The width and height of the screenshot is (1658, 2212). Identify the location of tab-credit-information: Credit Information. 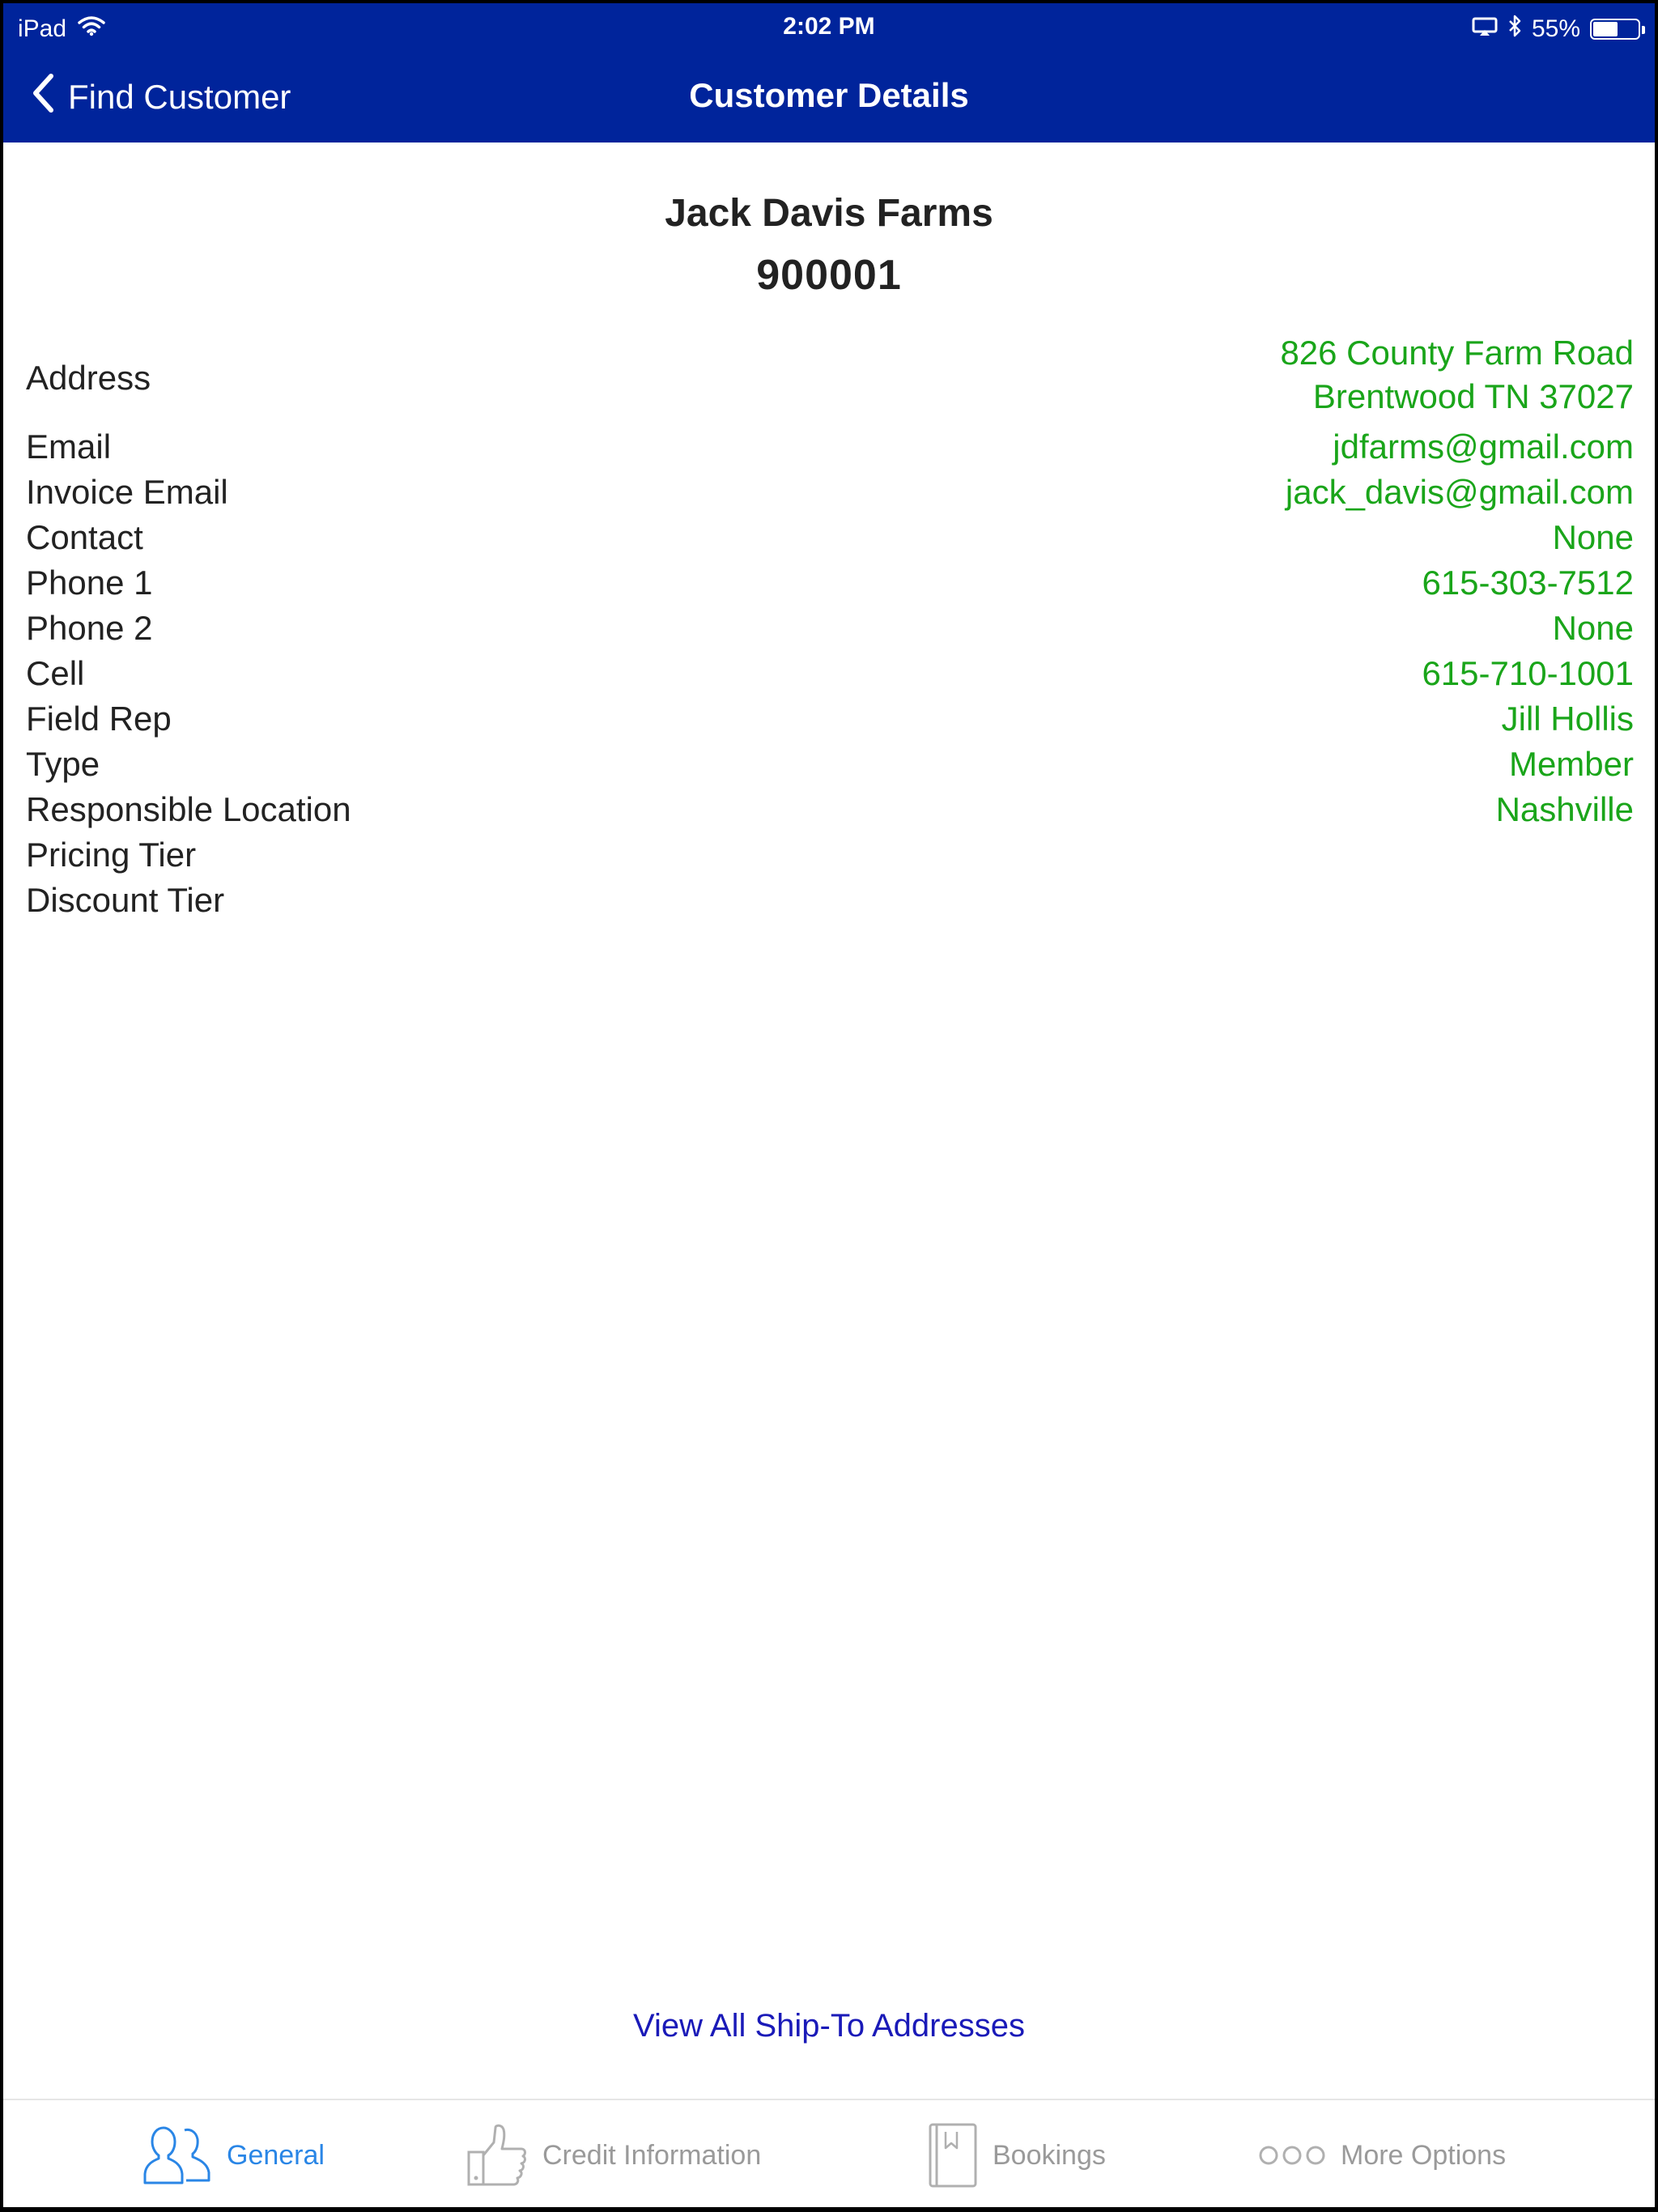
(613, 2155).